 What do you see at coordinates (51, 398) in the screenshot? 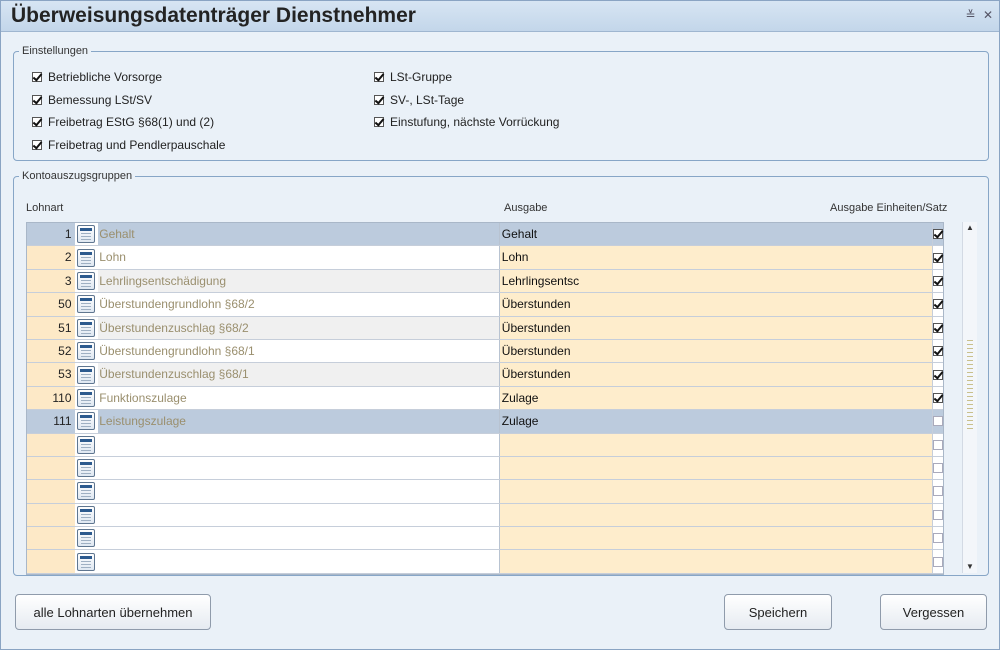
I see `lohnart-number: 110` at bounding box center [51, 398].